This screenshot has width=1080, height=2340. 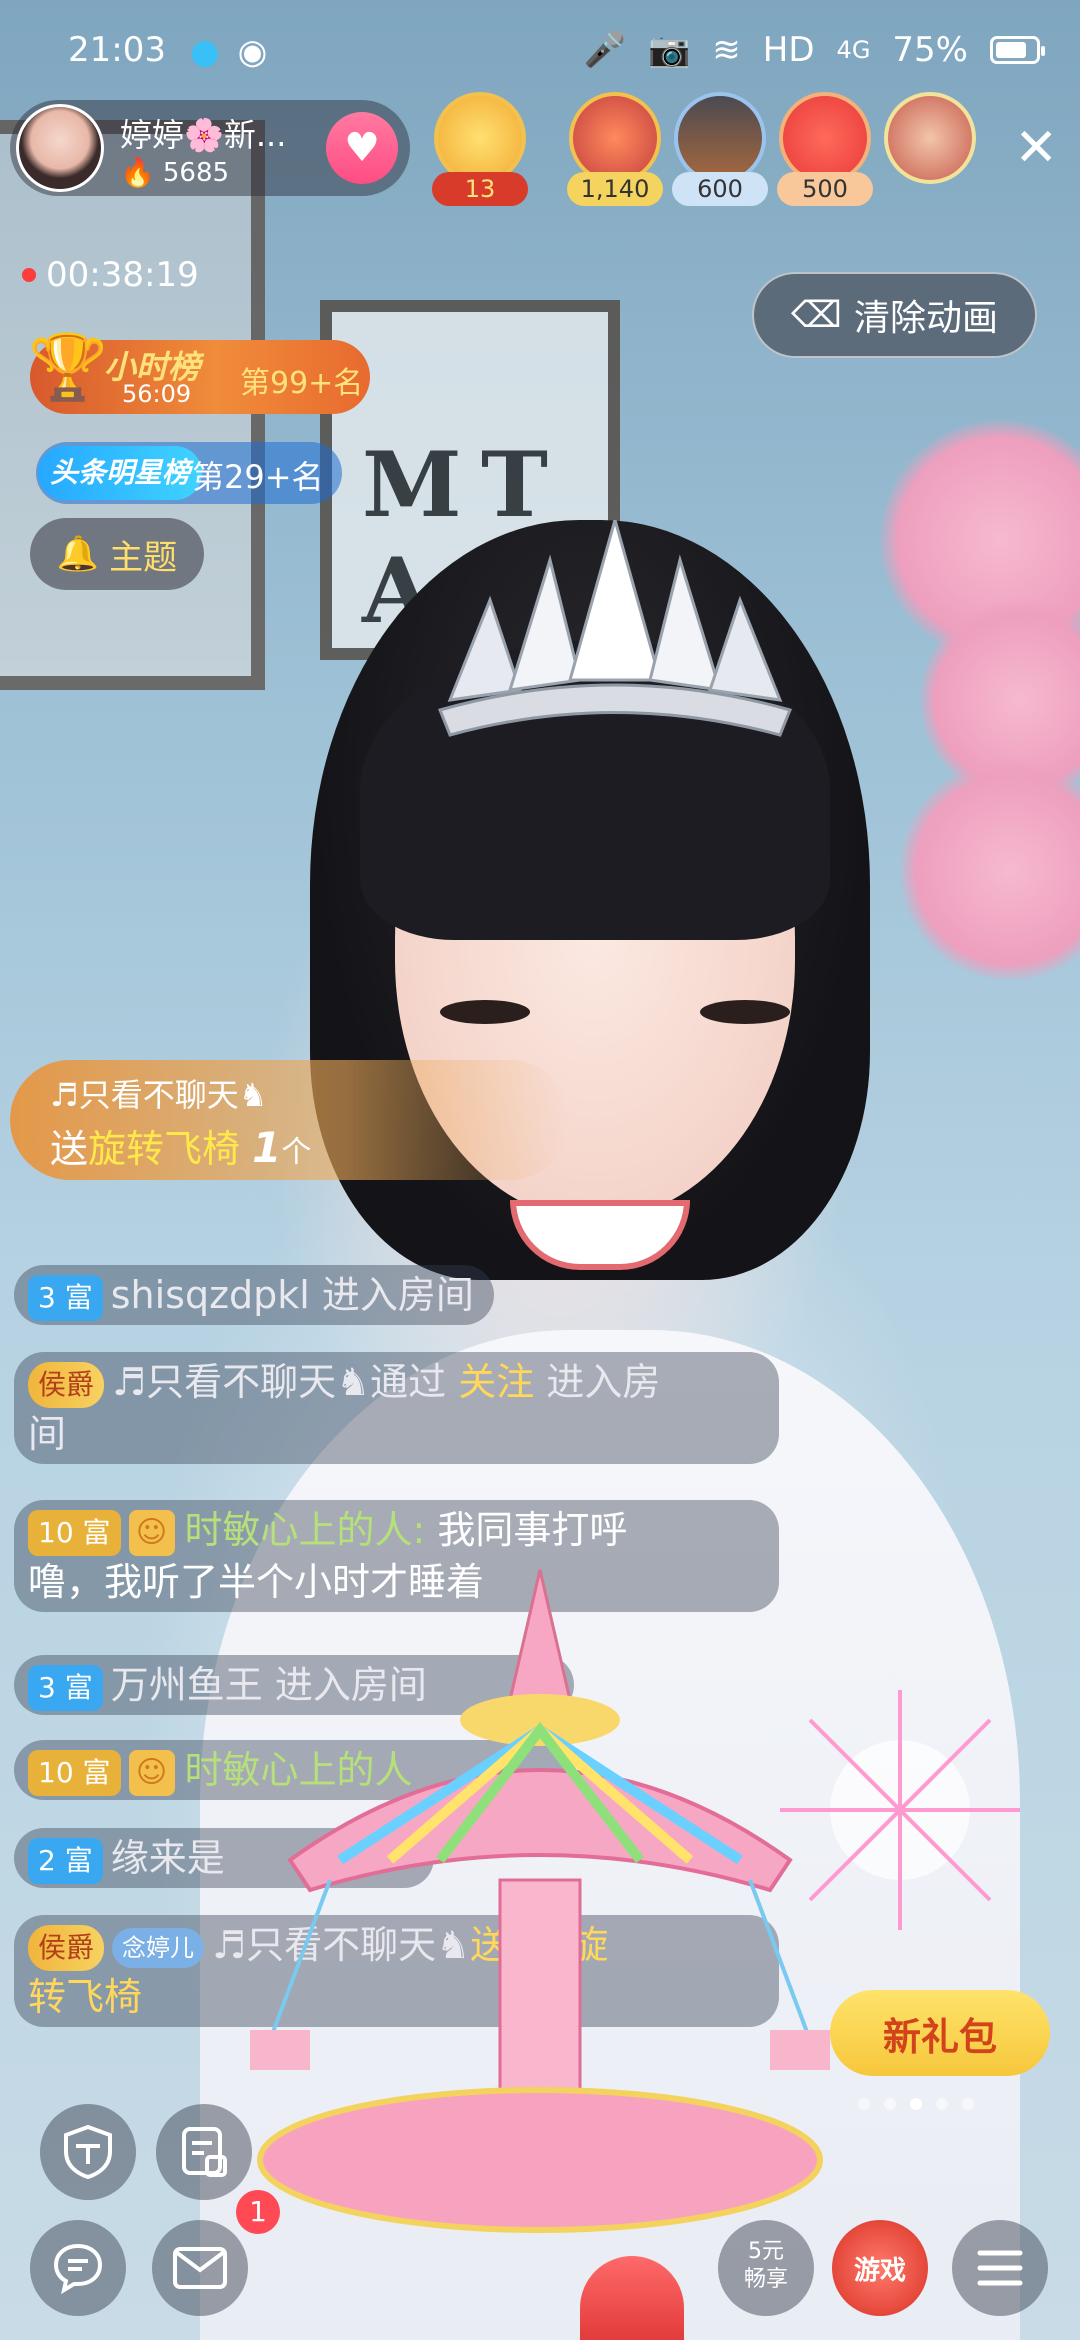 I want to click on status-bar: 21:03 ● ◉ 🎤 📷 ≋ HD 4G 75%, so click(x=540, y=50).